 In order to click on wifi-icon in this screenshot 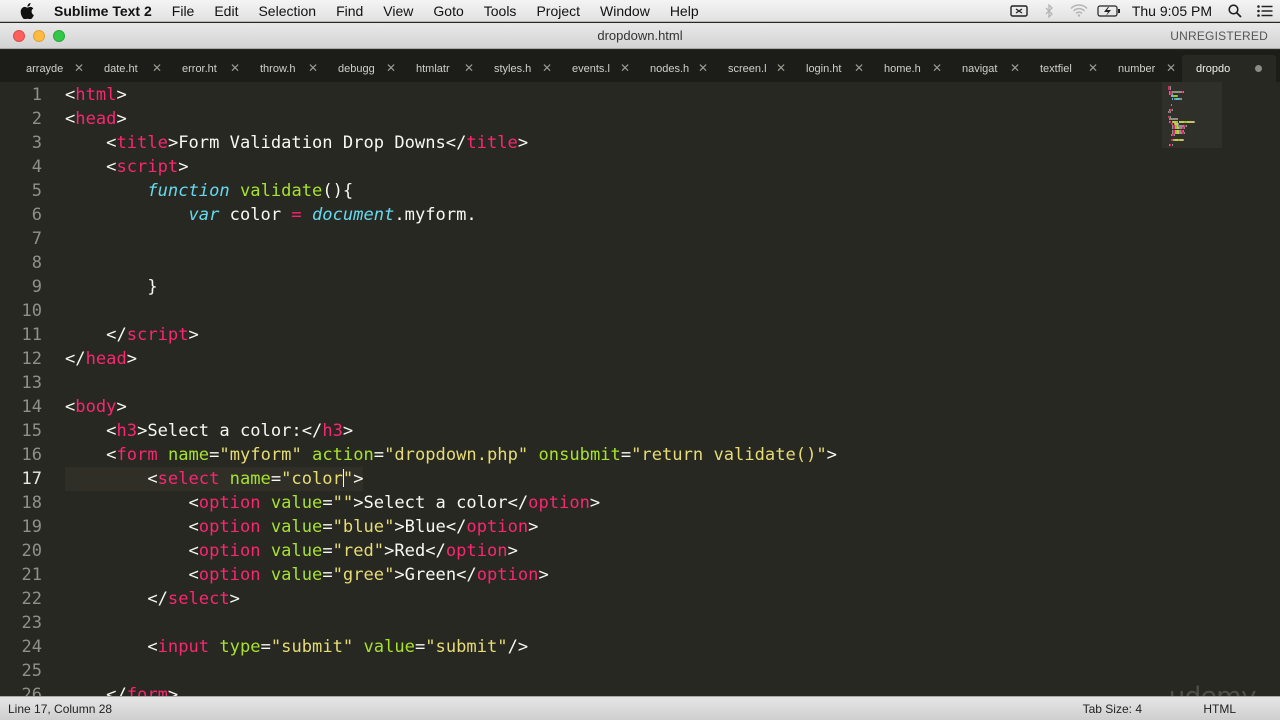, I will do `click(1079, 10)`.